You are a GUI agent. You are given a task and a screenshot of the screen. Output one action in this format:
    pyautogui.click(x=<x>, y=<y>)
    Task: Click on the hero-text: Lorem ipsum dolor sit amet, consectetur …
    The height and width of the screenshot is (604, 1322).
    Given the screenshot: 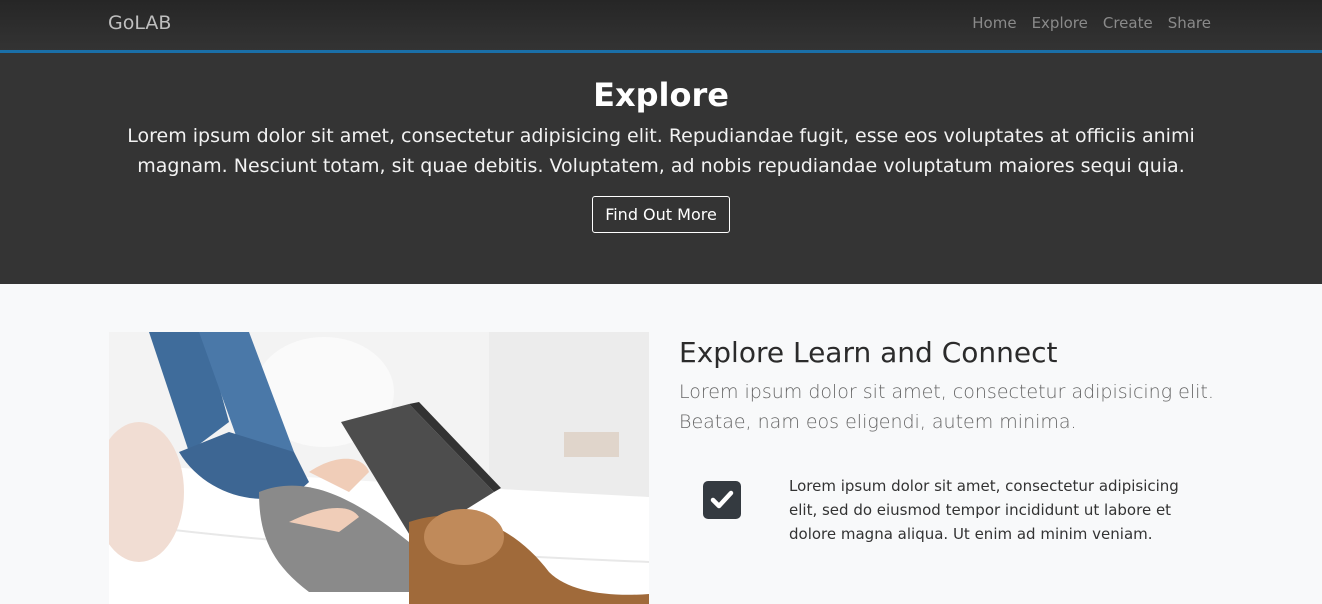 What is the action you would take?
    pyautogui.click(x=661, y=151)
    